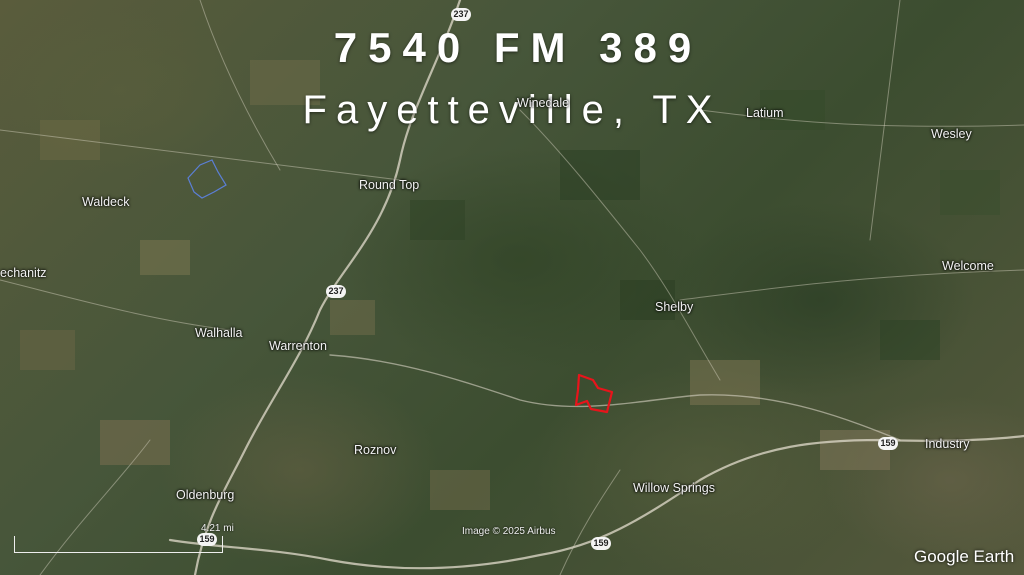 This screenshot has width=1024, height=575. Describe the element at coordinates (205, 495) in the screenshot. I see `place-label-oldenburg: Oldenburg` at that location.